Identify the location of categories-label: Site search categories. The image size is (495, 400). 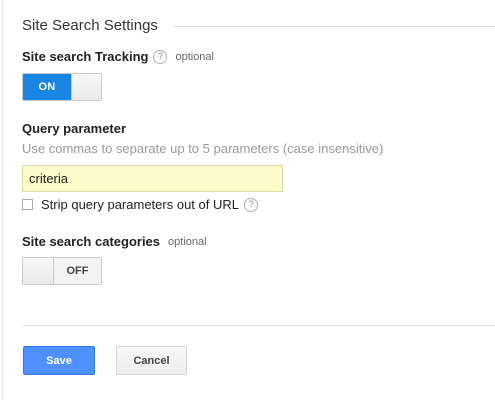
(91, 241).